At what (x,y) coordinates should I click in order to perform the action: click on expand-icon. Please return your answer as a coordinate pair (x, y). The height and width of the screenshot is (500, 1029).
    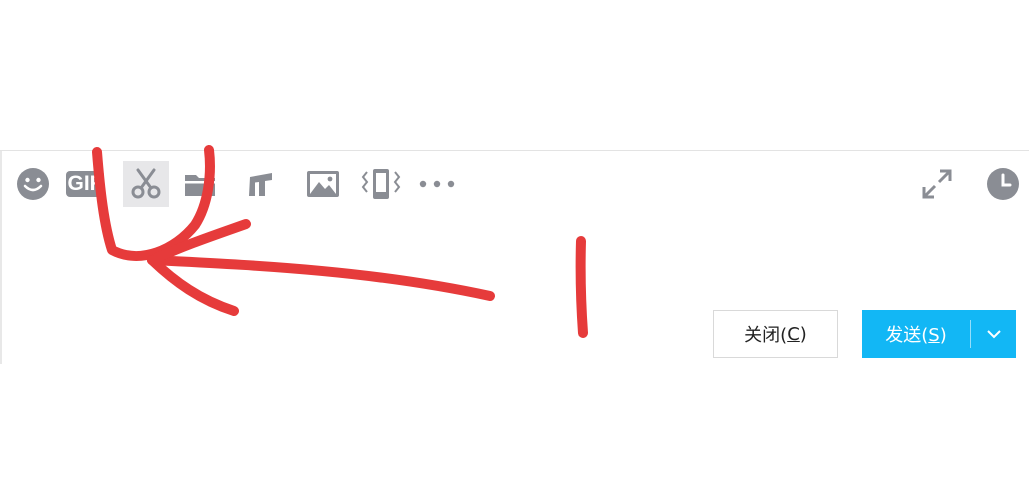
    Looking at the image, I should click on (937, 184).